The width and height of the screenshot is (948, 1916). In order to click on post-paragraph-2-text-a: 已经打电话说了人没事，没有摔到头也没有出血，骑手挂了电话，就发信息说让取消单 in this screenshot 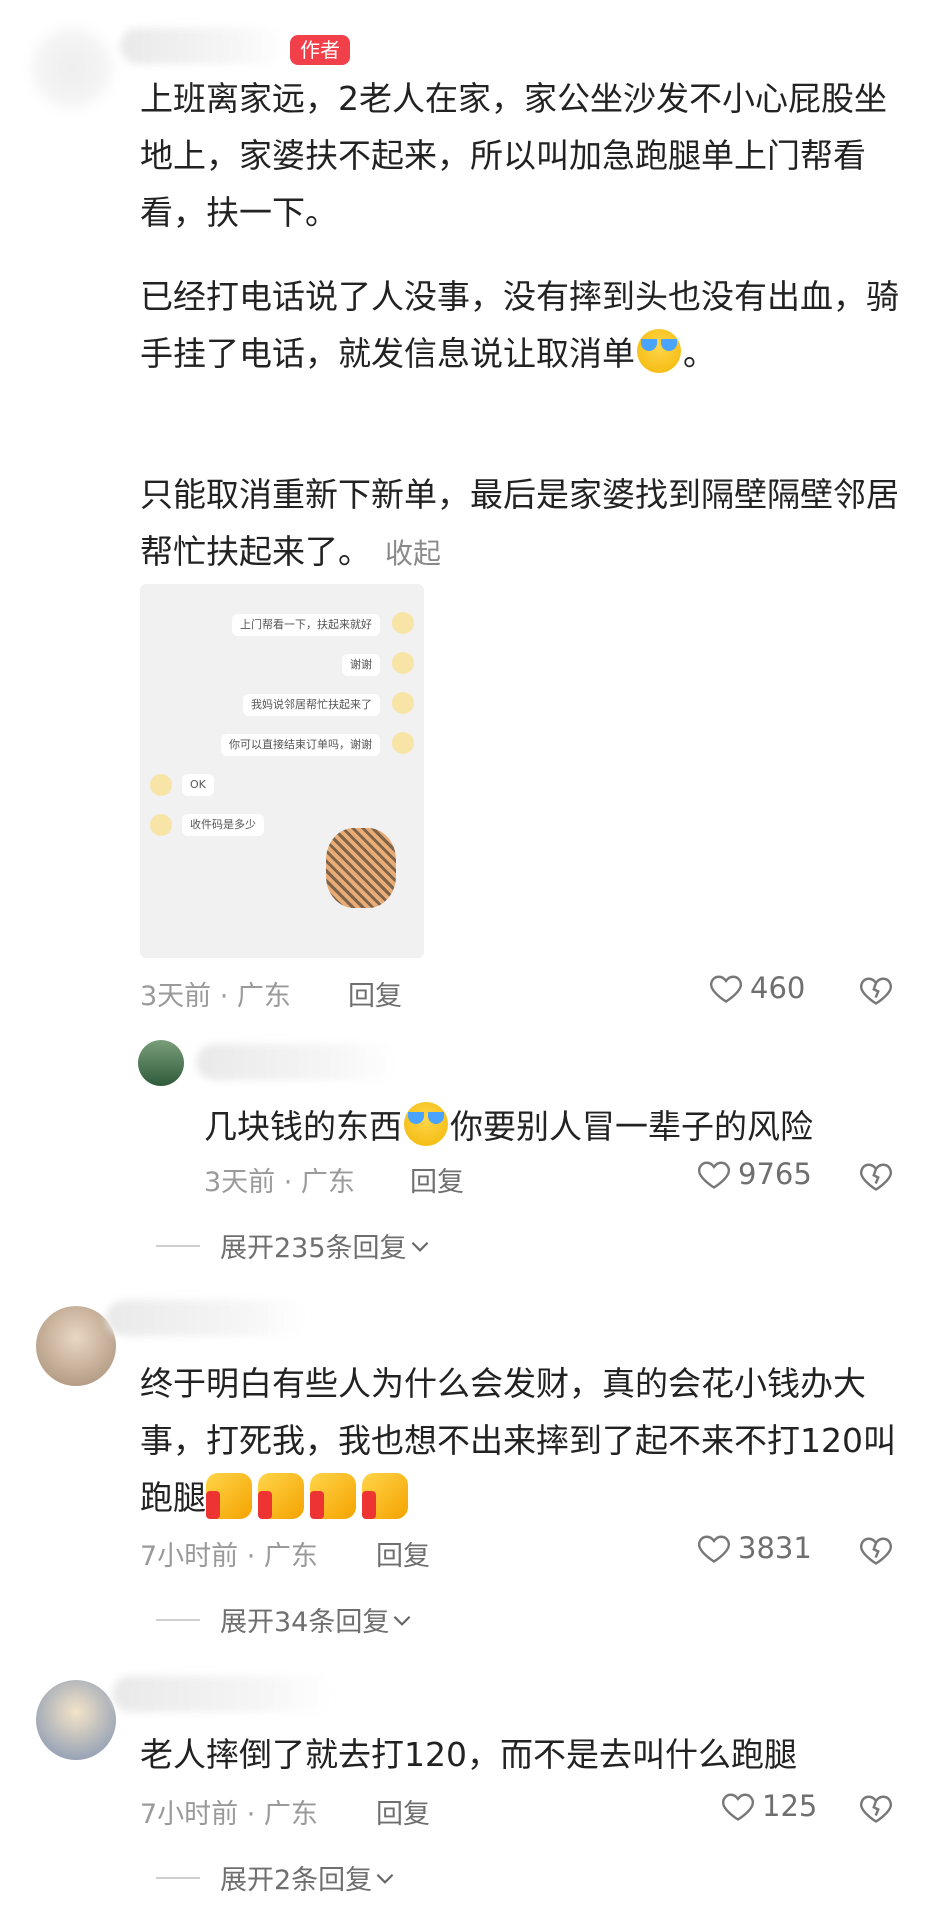, I will do `click(519, 325)`.